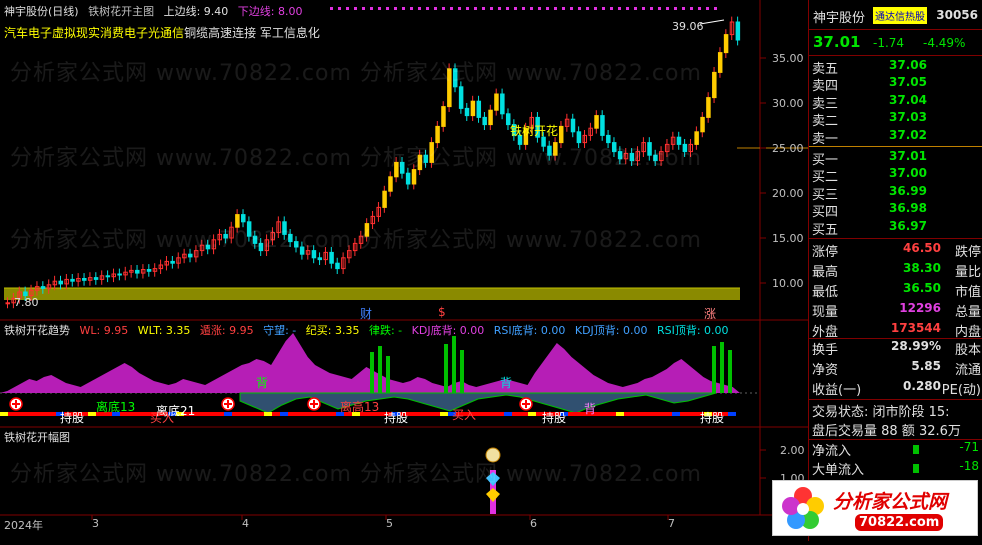 This screenshot has height=545, width=982. Describe the element at coordinates (23, 525) in the screenshot. I see `time-label: 2024年` at that location.